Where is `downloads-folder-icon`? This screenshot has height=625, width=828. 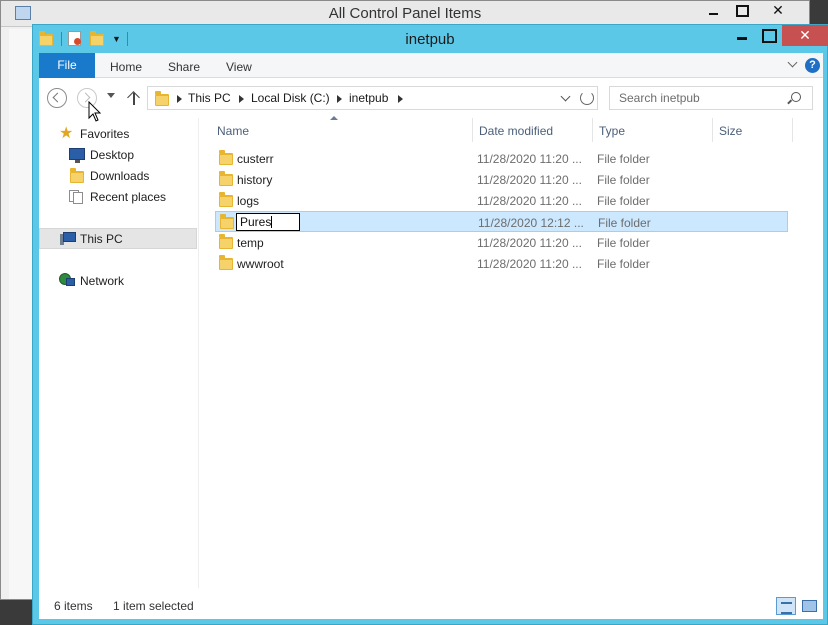 downloads-folder-icon is located at coordinates (77, 176).